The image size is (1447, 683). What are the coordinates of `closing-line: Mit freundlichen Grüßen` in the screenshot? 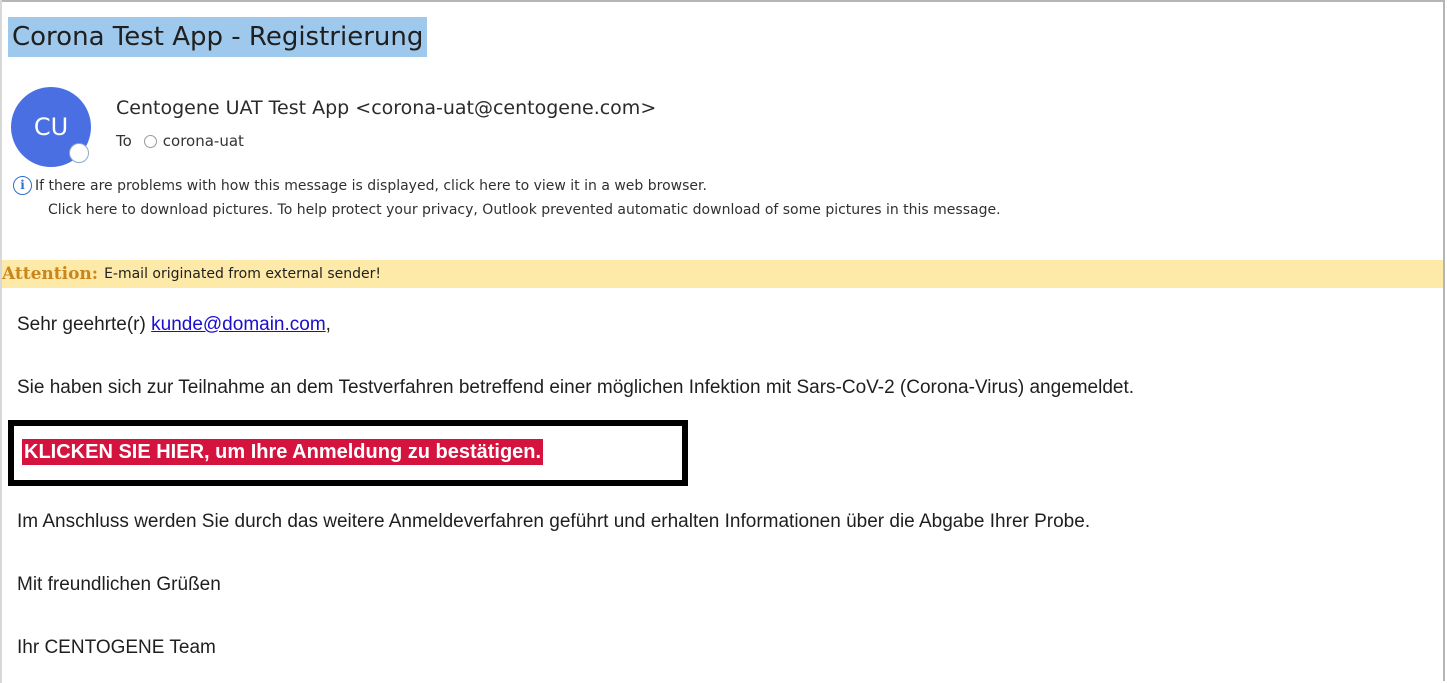 It's located at (119, 584).